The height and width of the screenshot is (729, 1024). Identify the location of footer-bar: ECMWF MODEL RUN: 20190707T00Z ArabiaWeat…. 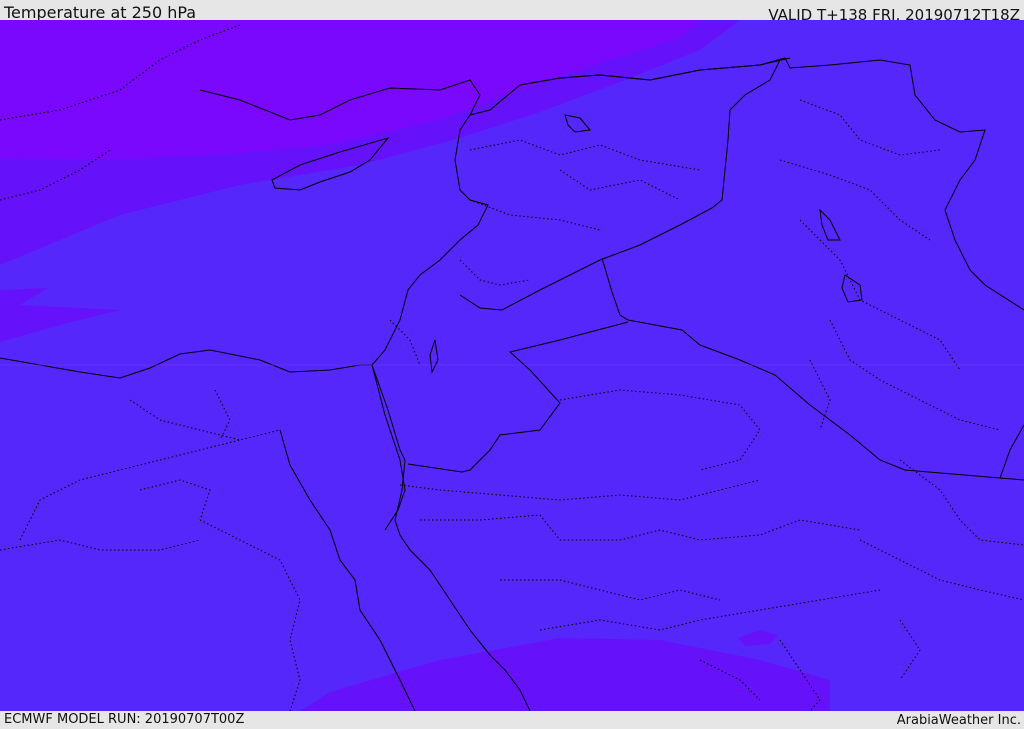
(512, 720).